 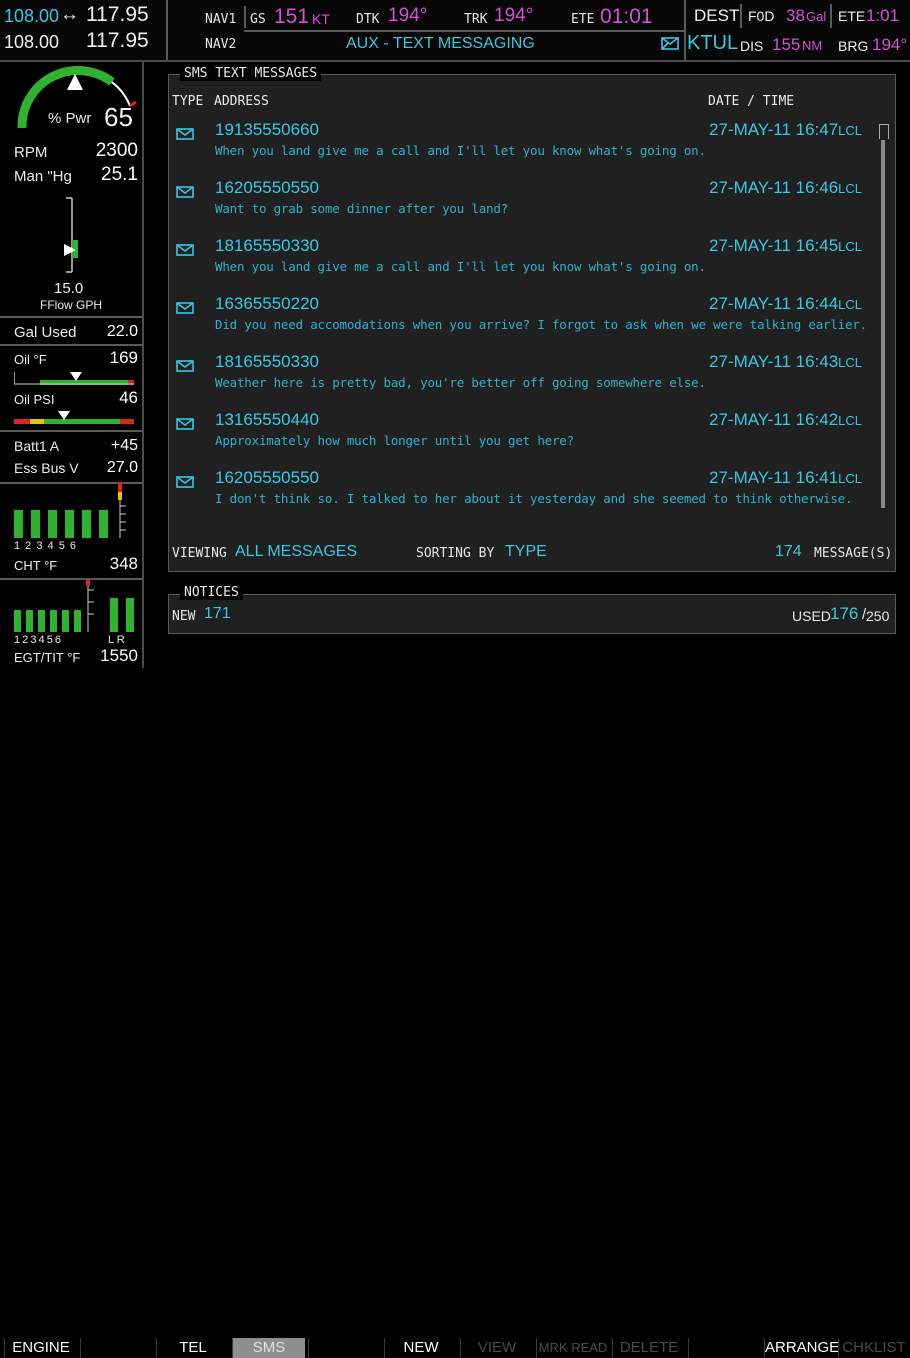 I want to click on essbus-value: 27.0, so click(x=122, y=467).